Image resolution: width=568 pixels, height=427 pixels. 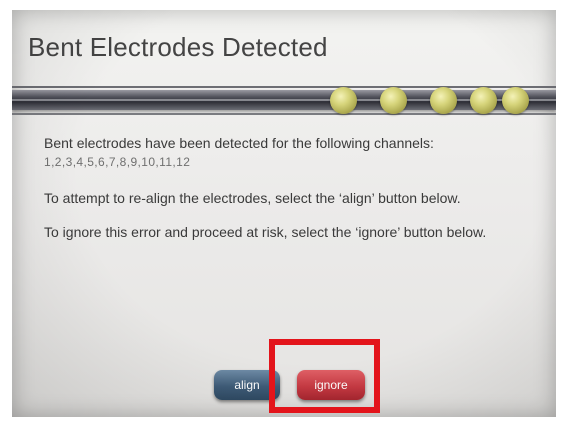 I want to click on dialog-title: Bent Electrodes Detected, so click(x=178, y=47).